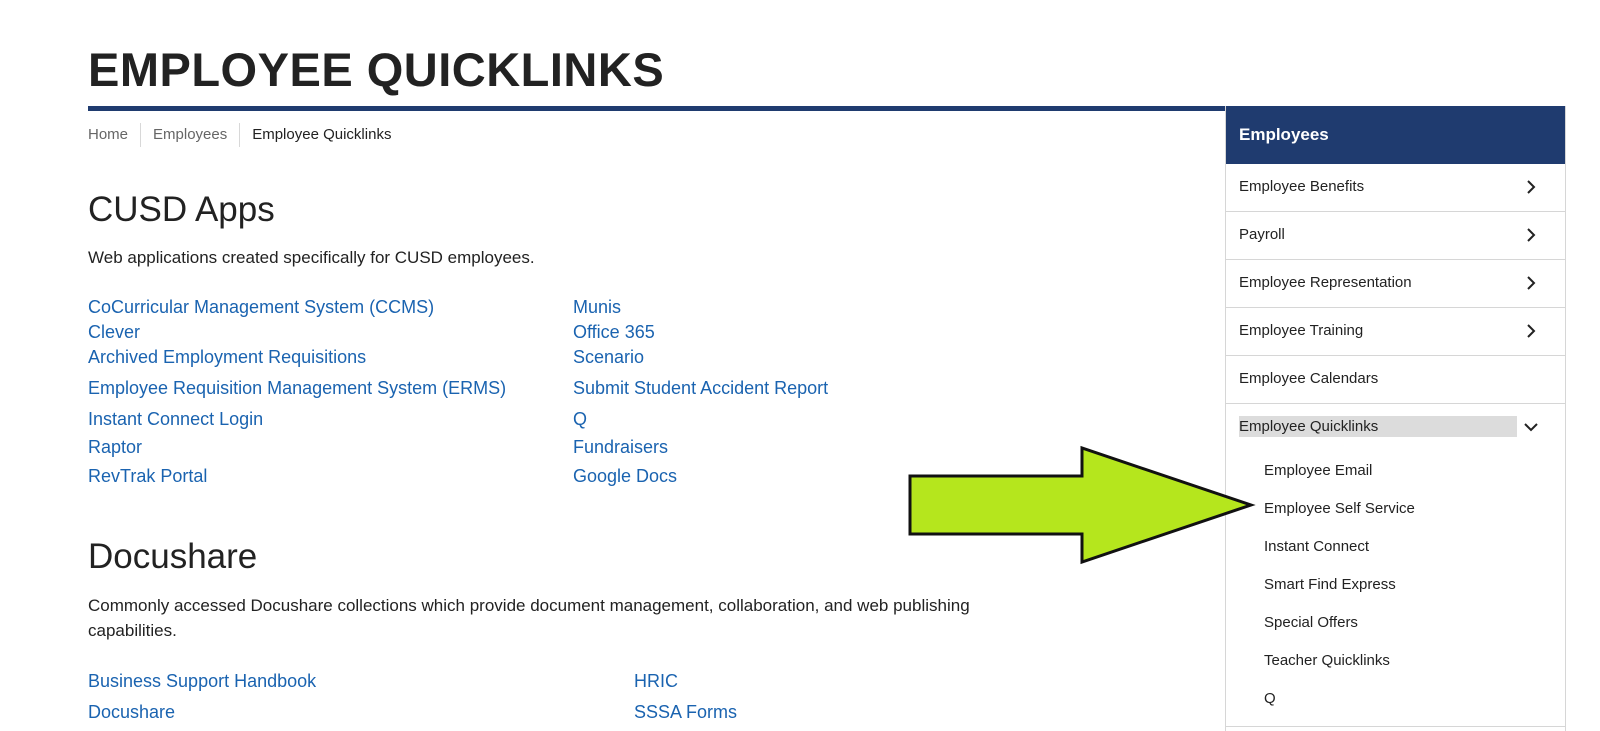 The image size is (1600, 731). Describe the element at coordinates (1395, 471) in the screenshot. I see `sidebar-subitem-employee-email: Employee Email` at that location.